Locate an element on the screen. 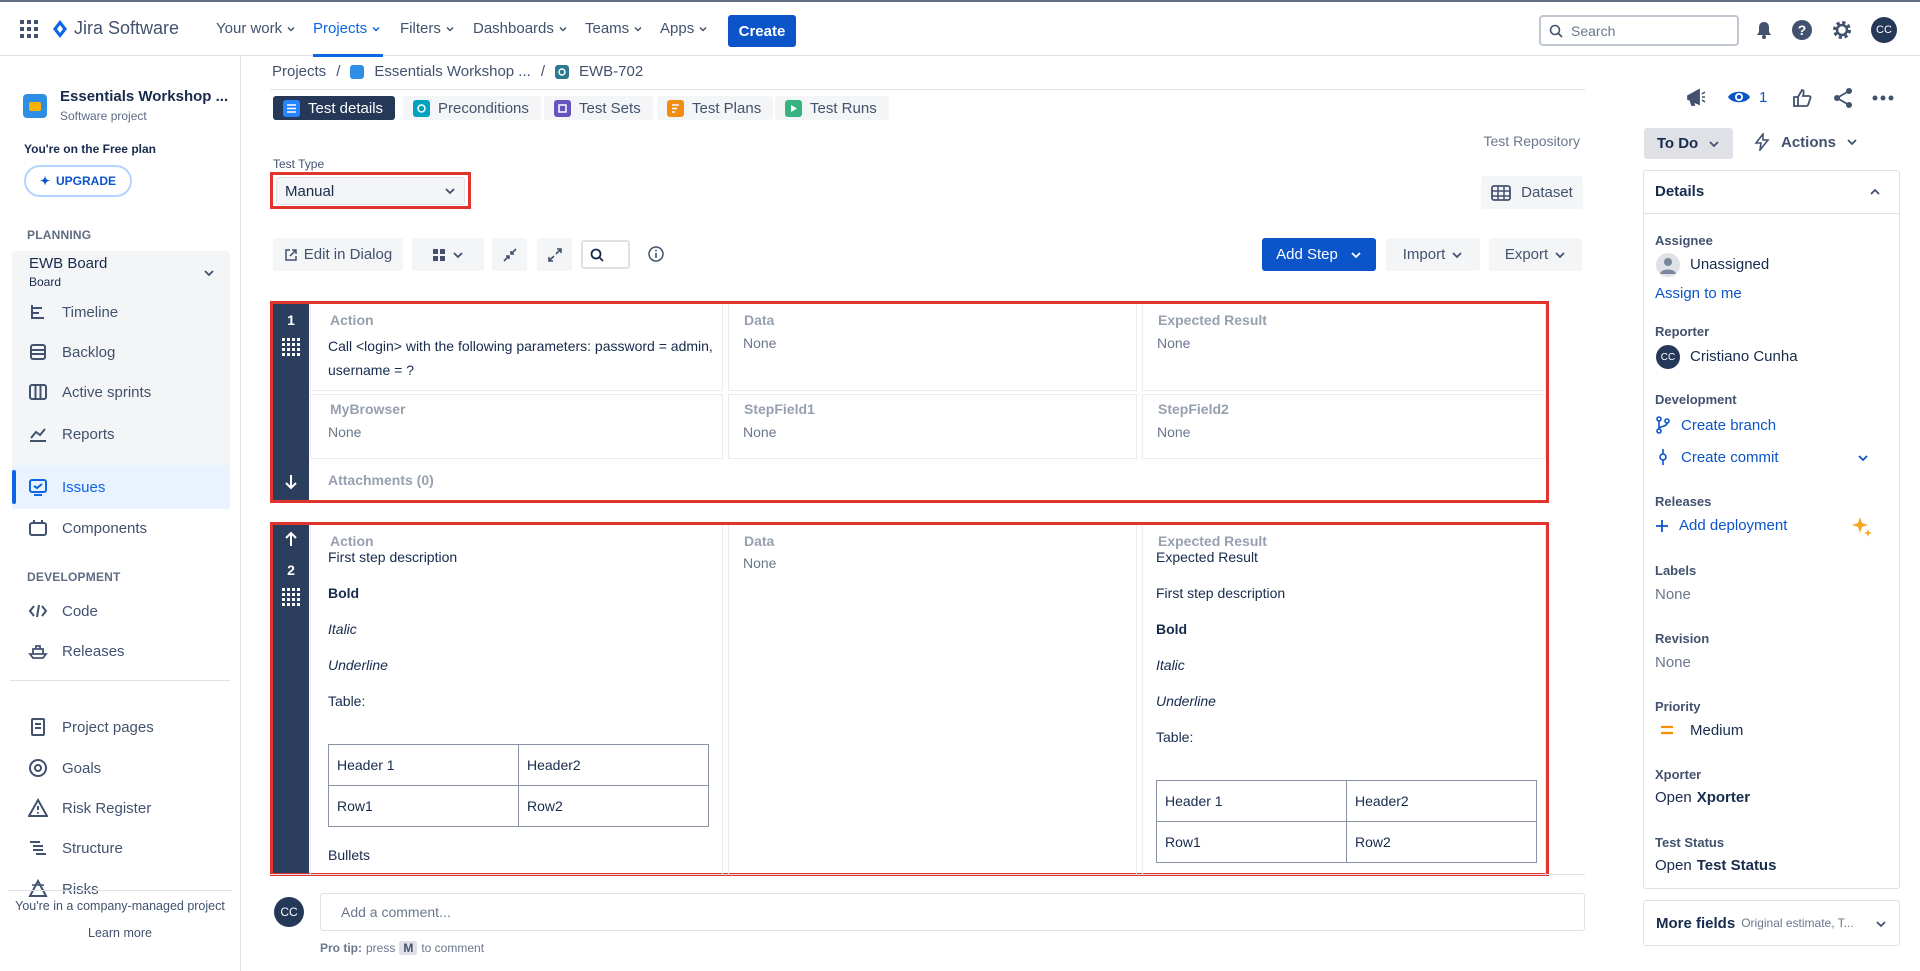  more-options-icon is located at coordinates (1883, 98).